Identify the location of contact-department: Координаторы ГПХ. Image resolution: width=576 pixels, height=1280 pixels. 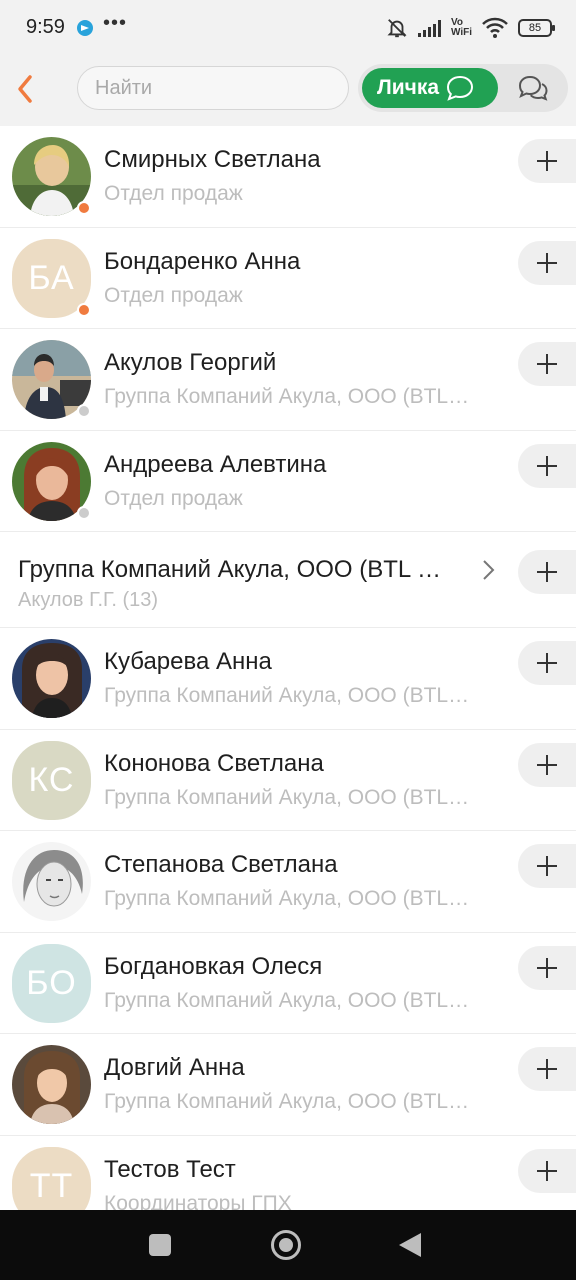
(198, 1201).